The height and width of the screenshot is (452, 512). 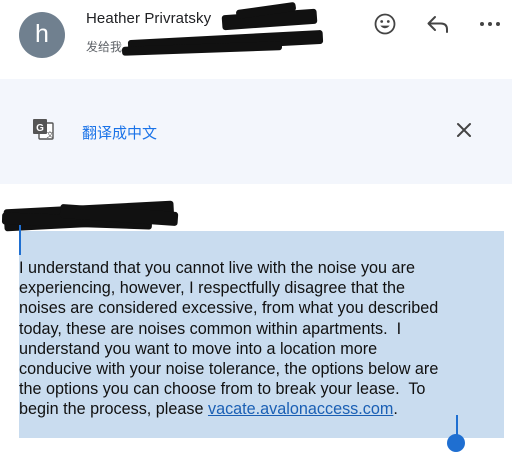 What do you see at coordinates (119, 132) in the screenshot?
I see `translate-to-chinese-link: 翻译成中文` at bounding box center [119, 132].